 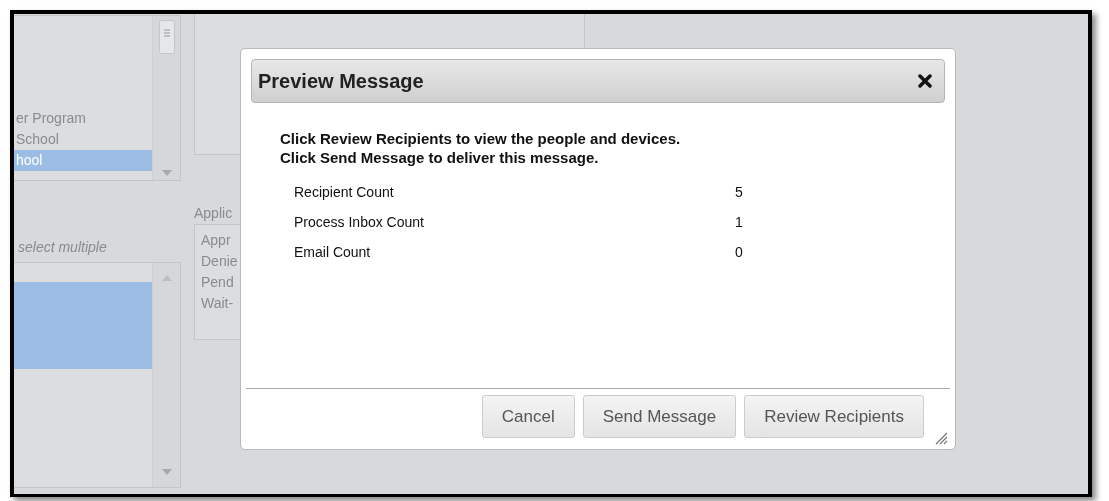 I want to click on list-item: hool, so click(x=83, y=160).